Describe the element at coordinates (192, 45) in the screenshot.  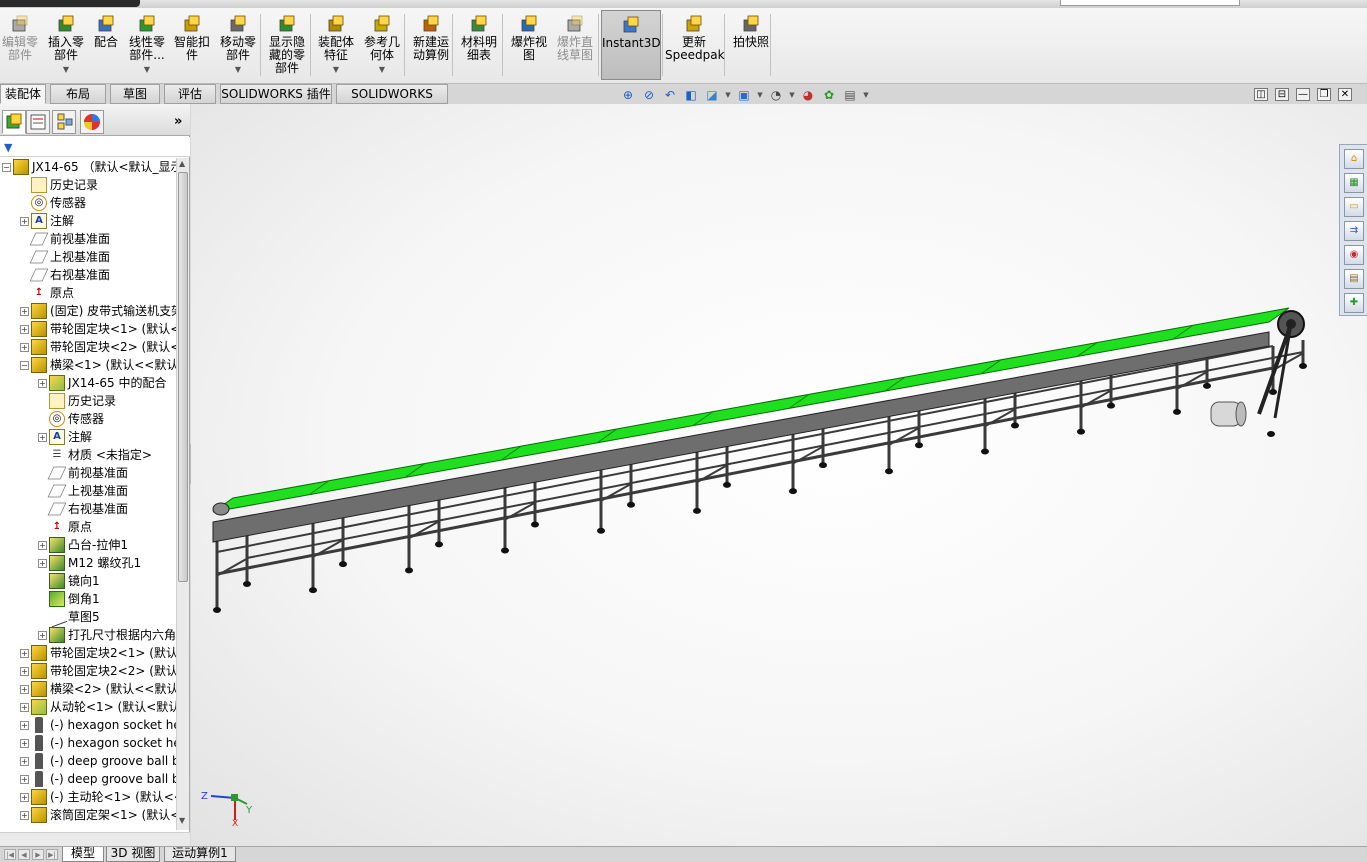
I see `smart-fasteners-button: 智能扣 件` at that location.